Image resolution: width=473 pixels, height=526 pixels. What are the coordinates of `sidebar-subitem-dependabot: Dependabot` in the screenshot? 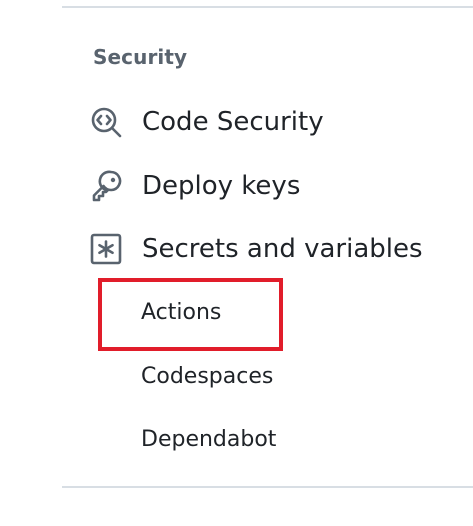 It's located at (208, 440).